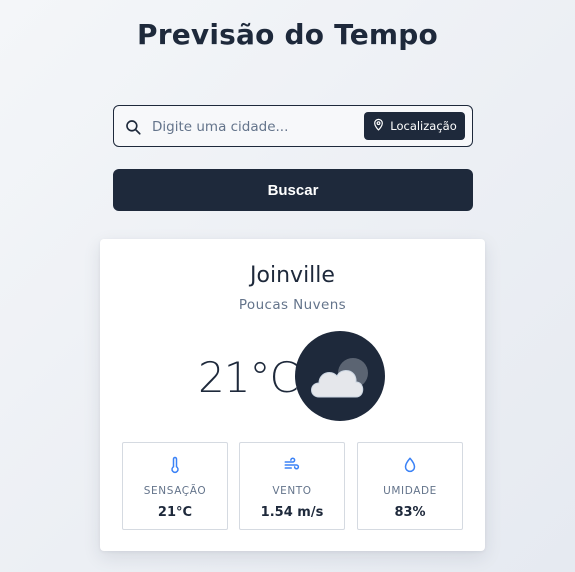  What do you see at coordinates (287, 34) in the screenshot?
I see `page-title: Previsão do Tempo` at bounding box center [287, 34].